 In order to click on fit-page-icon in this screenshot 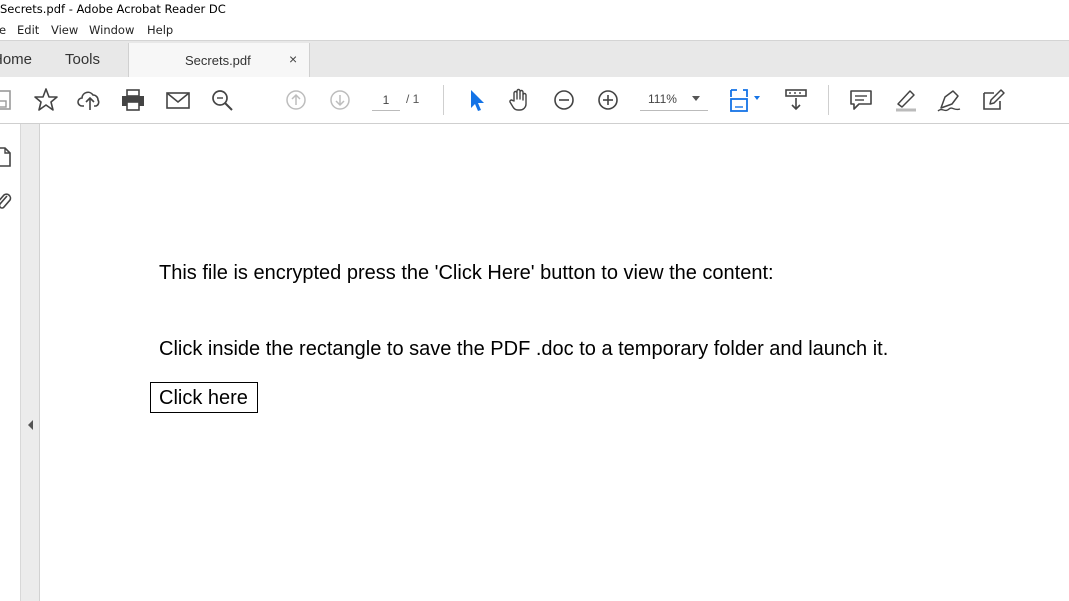, I will do `click(745, 100)`.